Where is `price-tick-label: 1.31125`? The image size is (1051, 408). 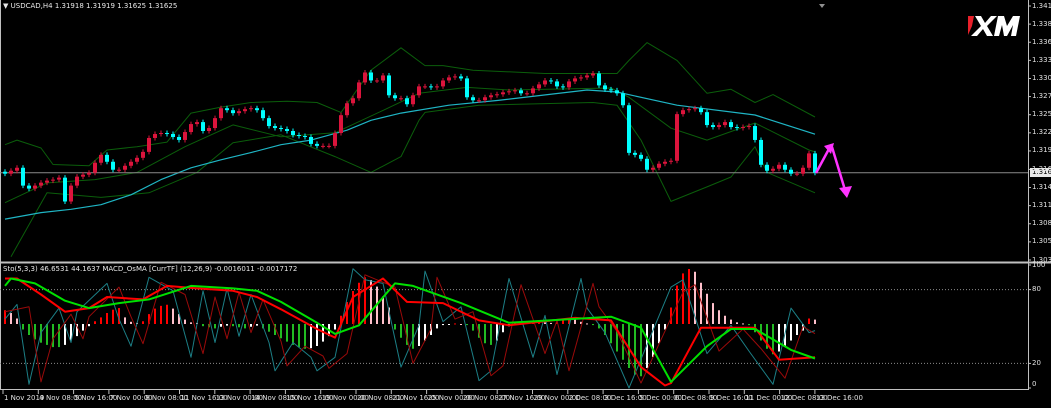
price-tick-label: 1.31125 is located at coordinates (1041, 205).